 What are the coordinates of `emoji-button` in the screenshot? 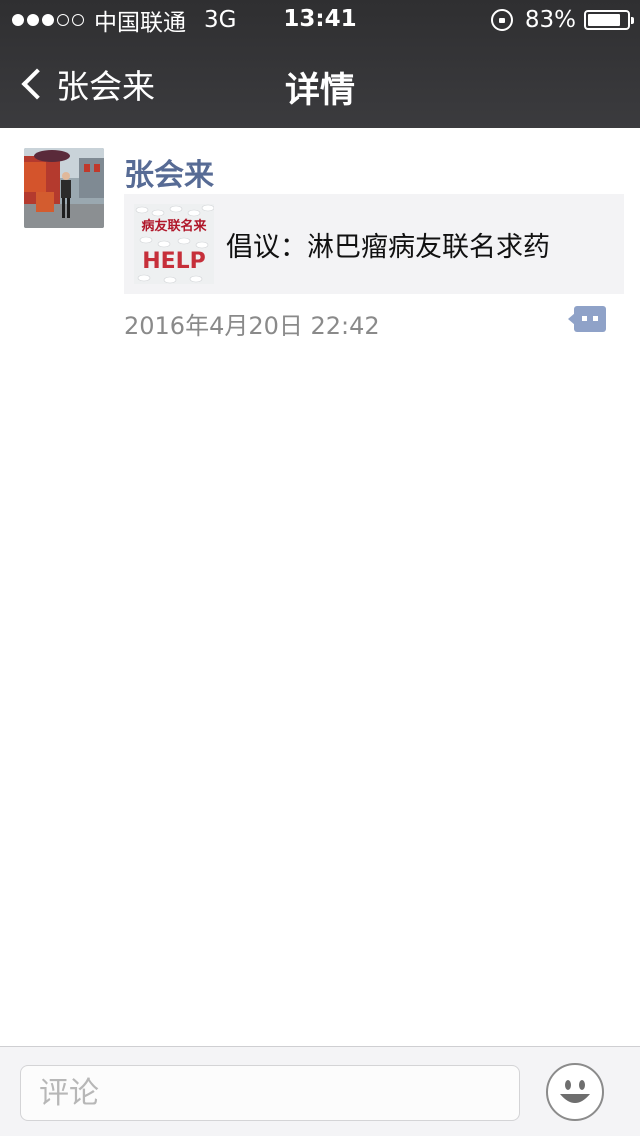 It's located at (575, 1092).